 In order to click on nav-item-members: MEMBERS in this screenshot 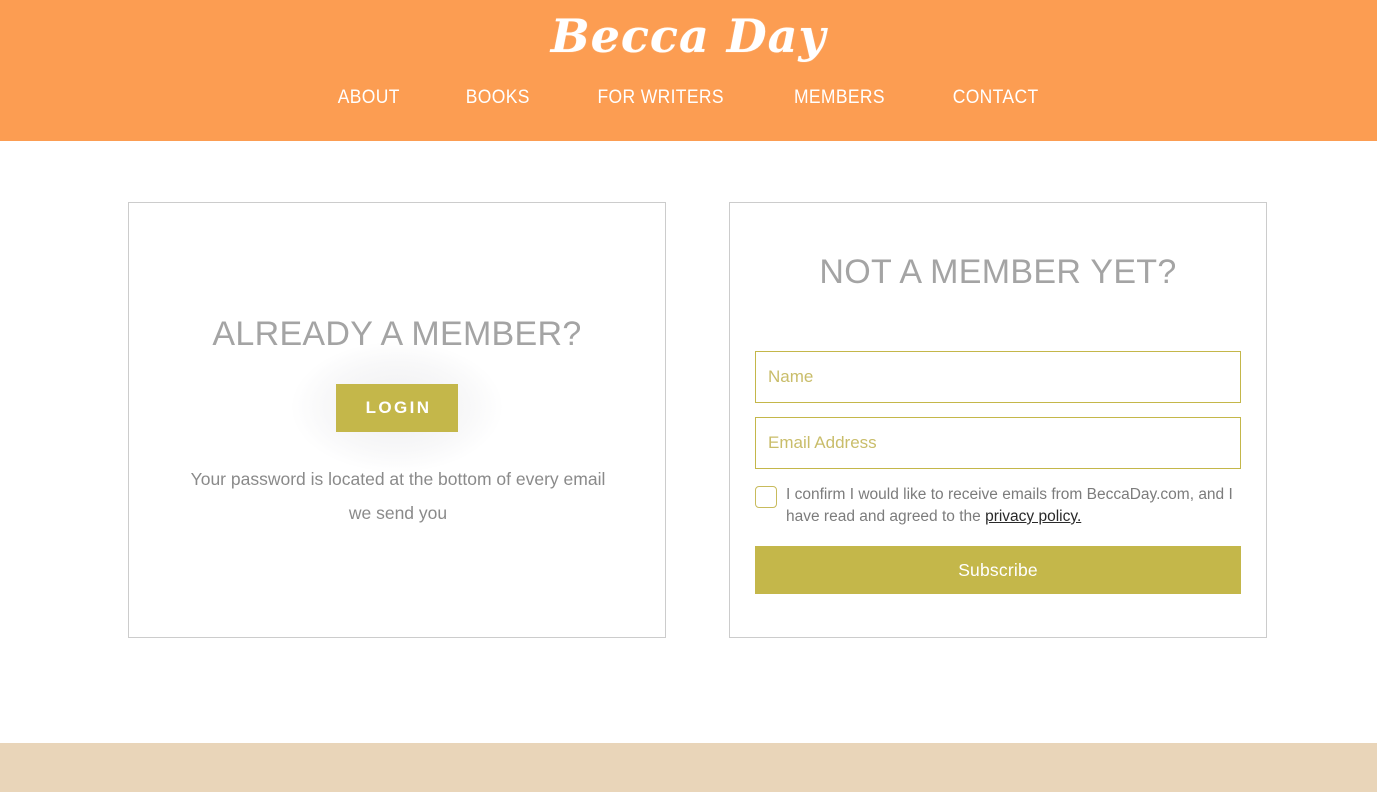, I will do `click(839, 98)`.